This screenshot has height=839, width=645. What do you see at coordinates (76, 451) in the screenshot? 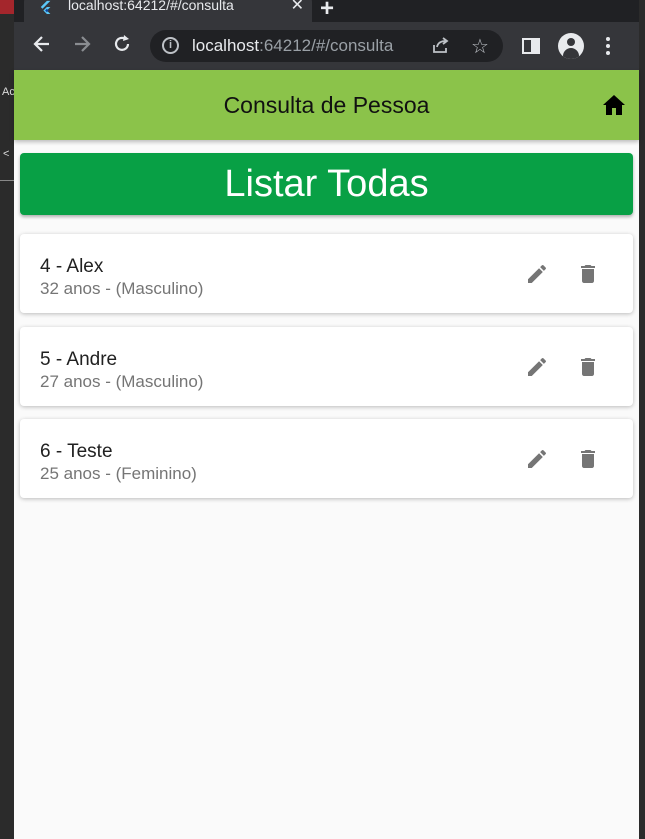
I see `person-name: 6 - Teste` at bounding box center [76, 451].